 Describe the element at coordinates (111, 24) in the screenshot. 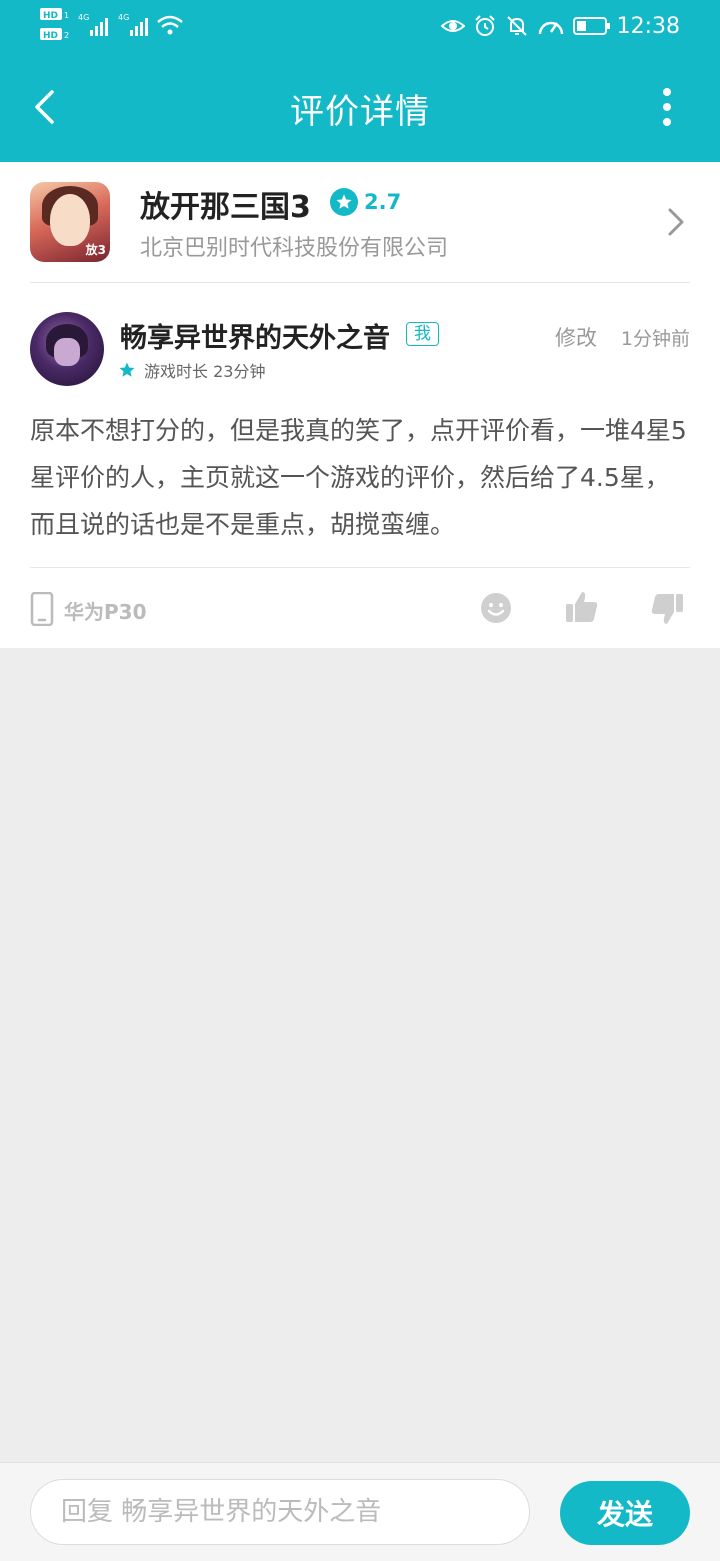

I see `signal-icon: HD HD 1 2 4G 4G` at that location.